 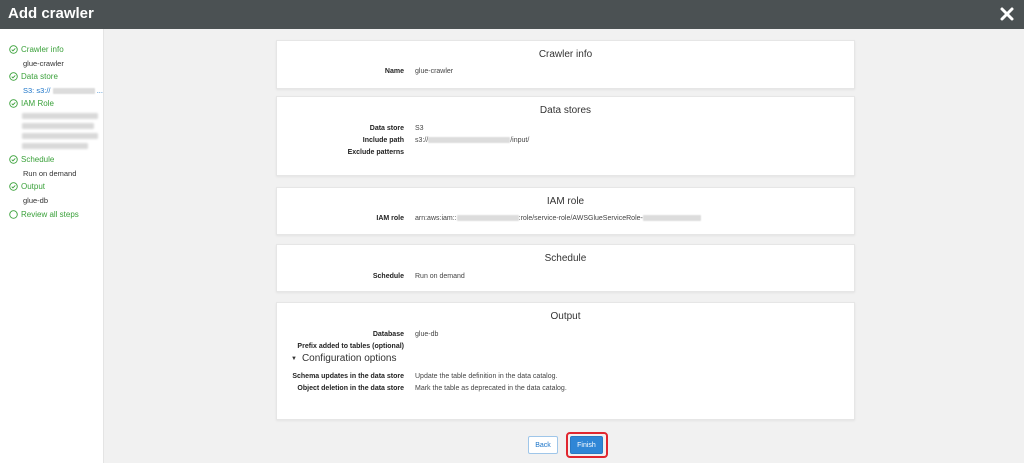 I want to click on step-schedule: Schedule, so click(x=31, y=159).